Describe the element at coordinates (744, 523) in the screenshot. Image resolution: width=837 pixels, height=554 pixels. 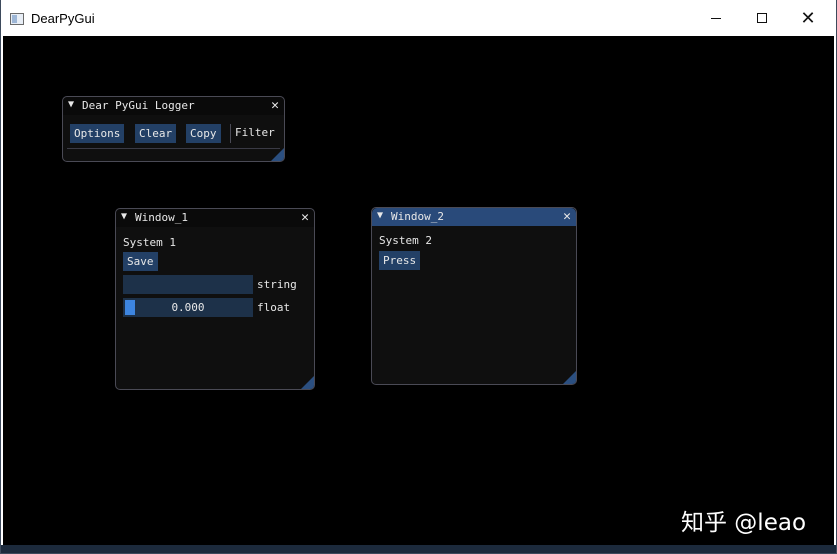
I see `watermark: 知乎 @leao` at that location.